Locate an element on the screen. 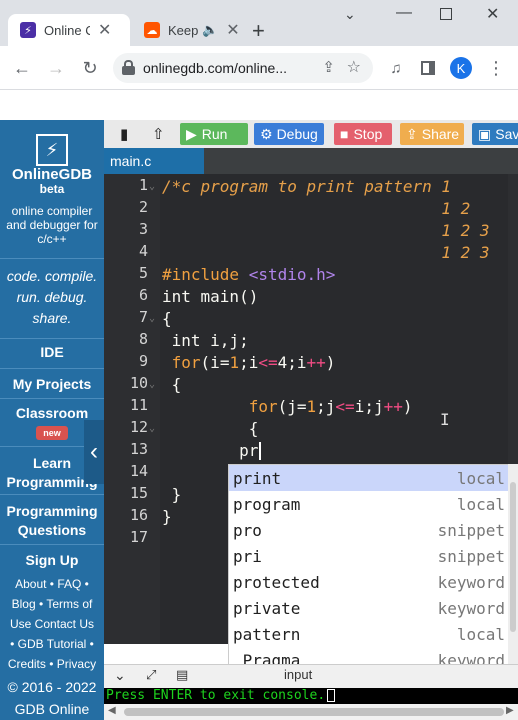  run-button: ▶ Run is located at coordinates (214, 134).